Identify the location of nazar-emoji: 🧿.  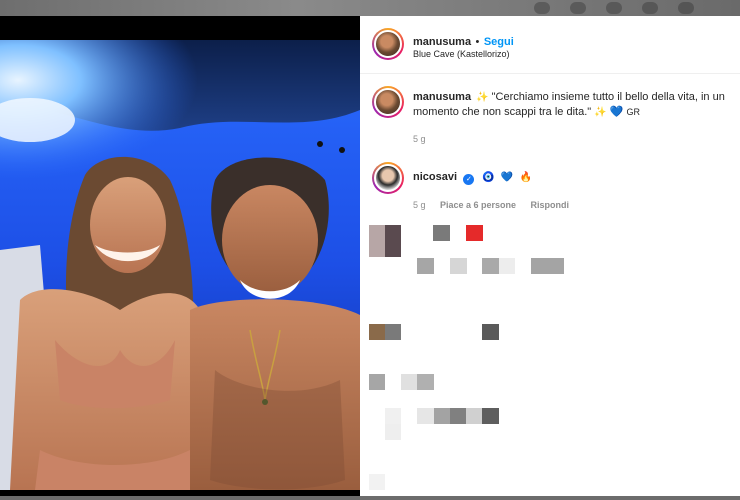
(488, 177).